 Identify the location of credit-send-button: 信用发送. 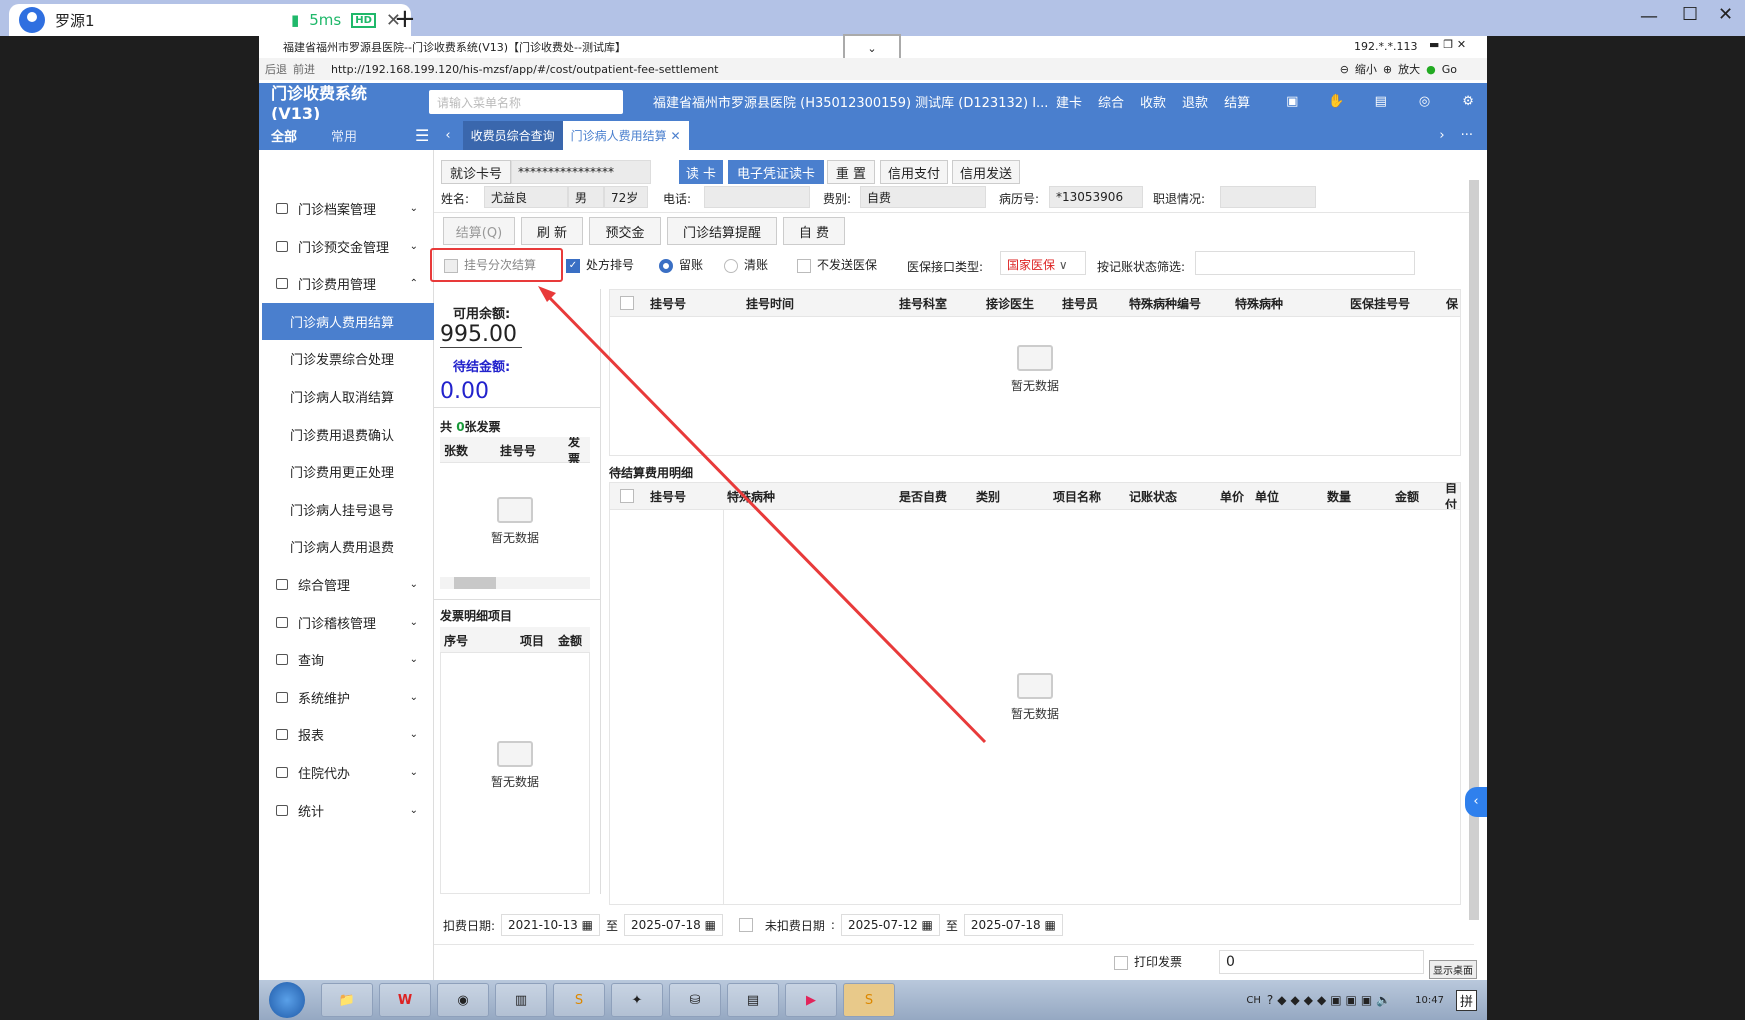
(986, 172).